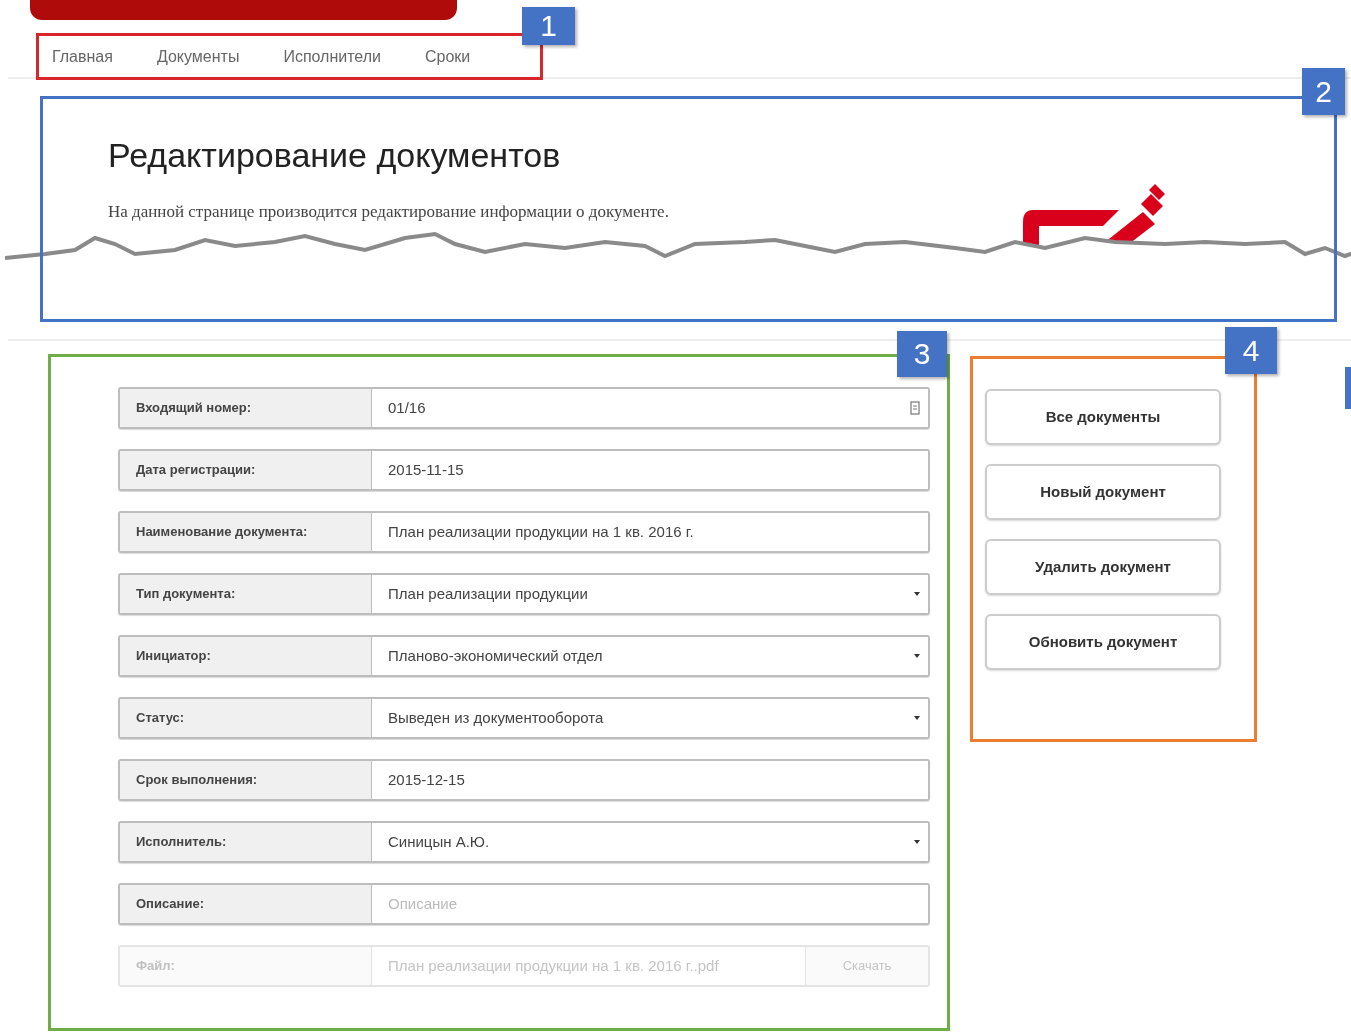 The height and width of the screenshot is (1034, 1351). What do you see at coordinates (1251, 350) in the screenshot?
I see `number-badge: 4` at bounding box center [1251, 350].